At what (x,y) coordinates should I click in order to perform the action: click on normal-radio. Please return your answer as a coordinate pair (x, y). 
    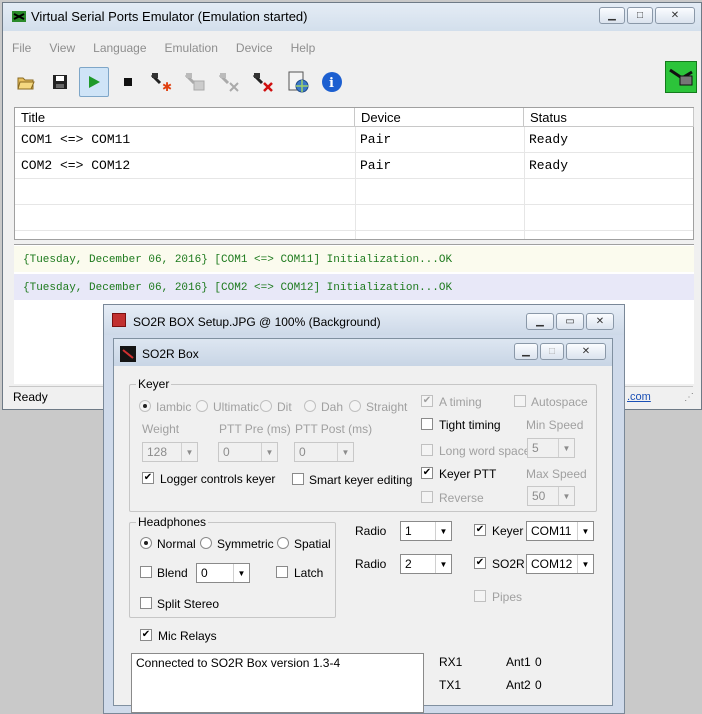
    Looking at the image, I should click on (146, 543).